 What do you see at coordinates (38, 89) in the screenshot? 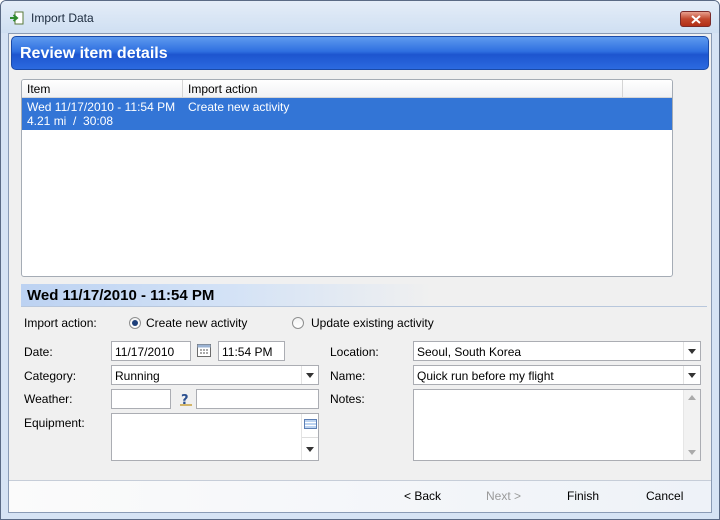
I see `column-header-item: Item` at bounding box center [38, 89].